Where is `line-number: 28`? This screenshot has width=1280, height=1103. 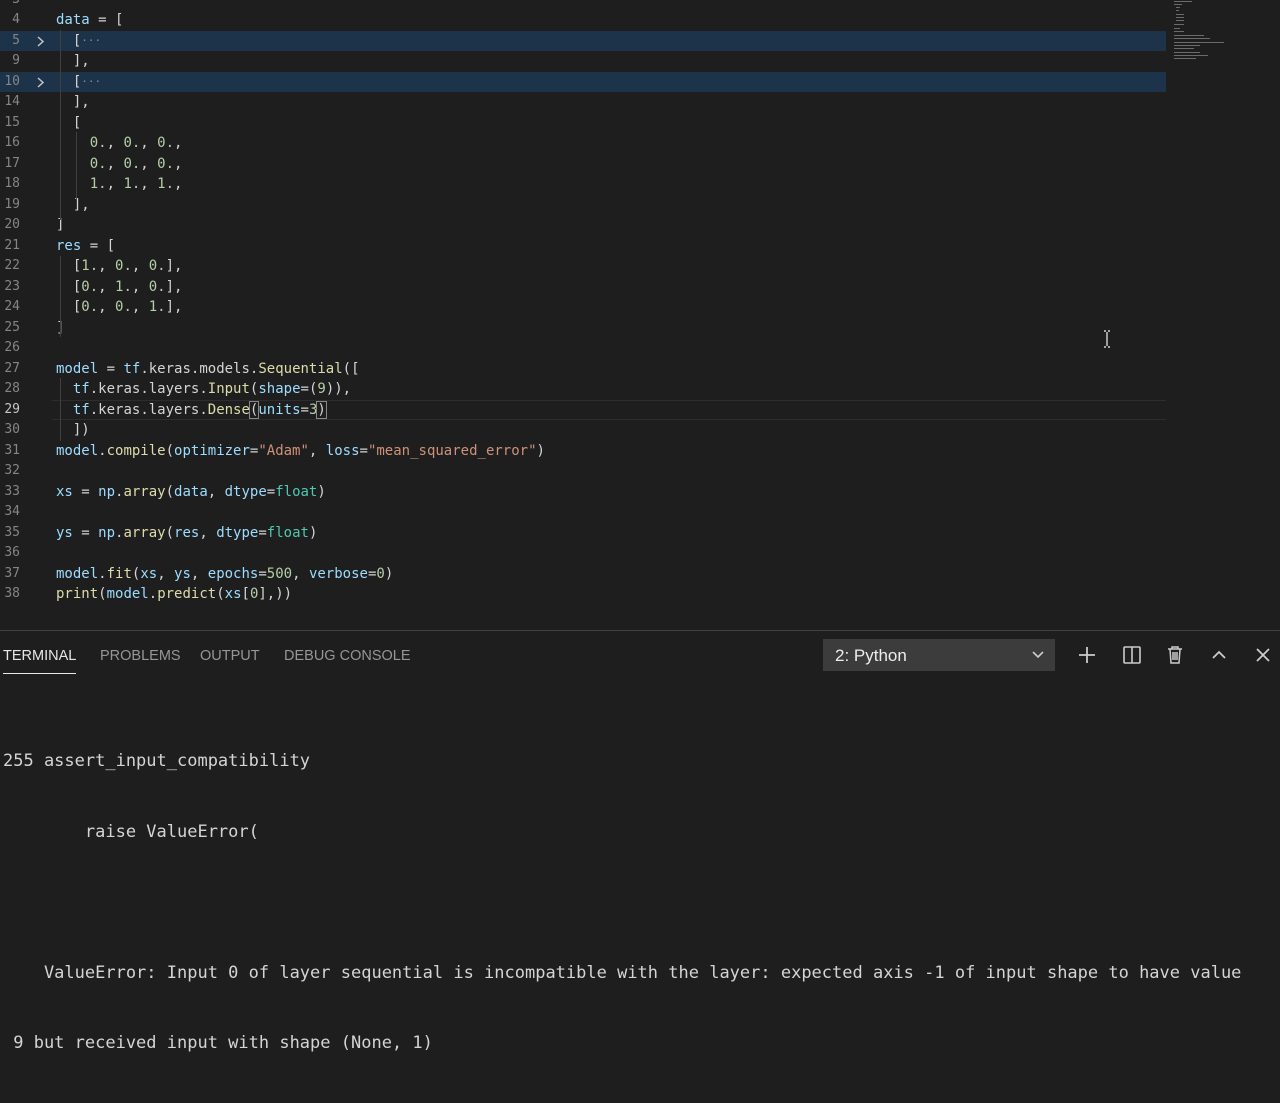
line-number: 28 is located at coordinates (12, 388).